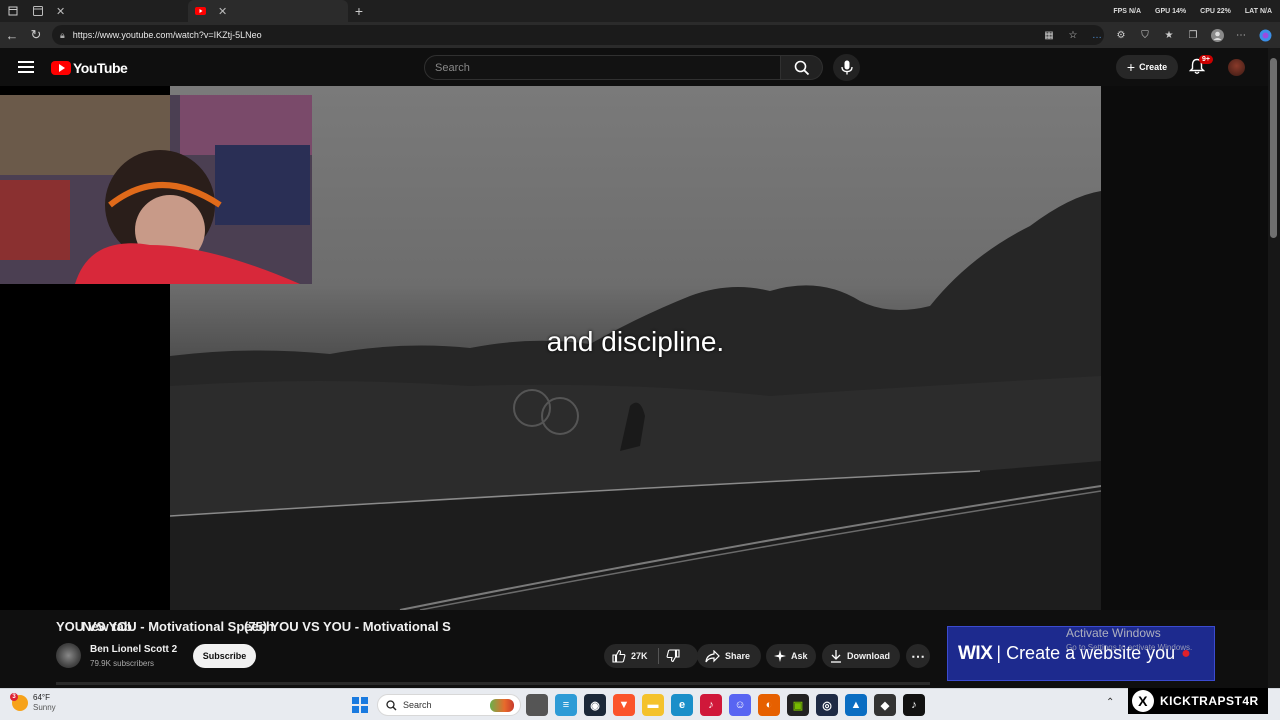  What do you see at coordinates (1110, 702) in the screenshot?
I see `show-hidden-icons-icon: ⌃` at bounding box center [1110, 702].